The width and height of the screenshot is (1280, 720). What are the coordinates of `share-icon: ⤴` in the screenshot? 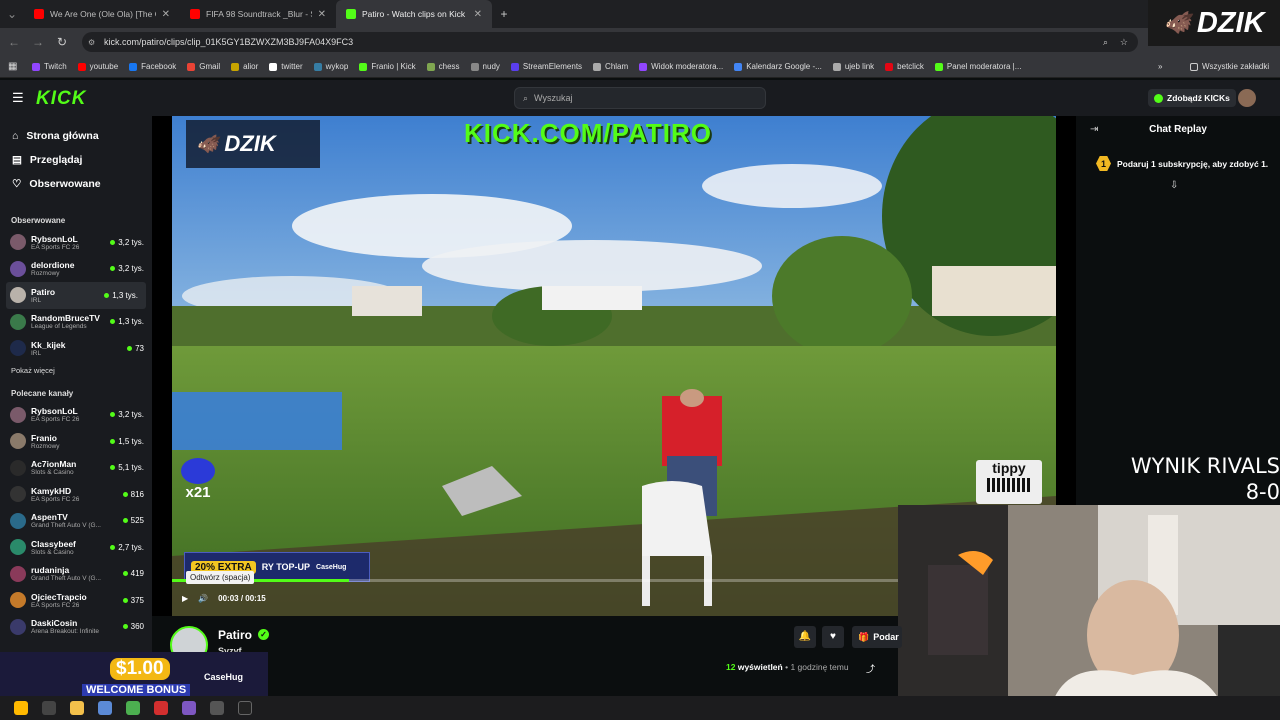 It's located at (870, 668).